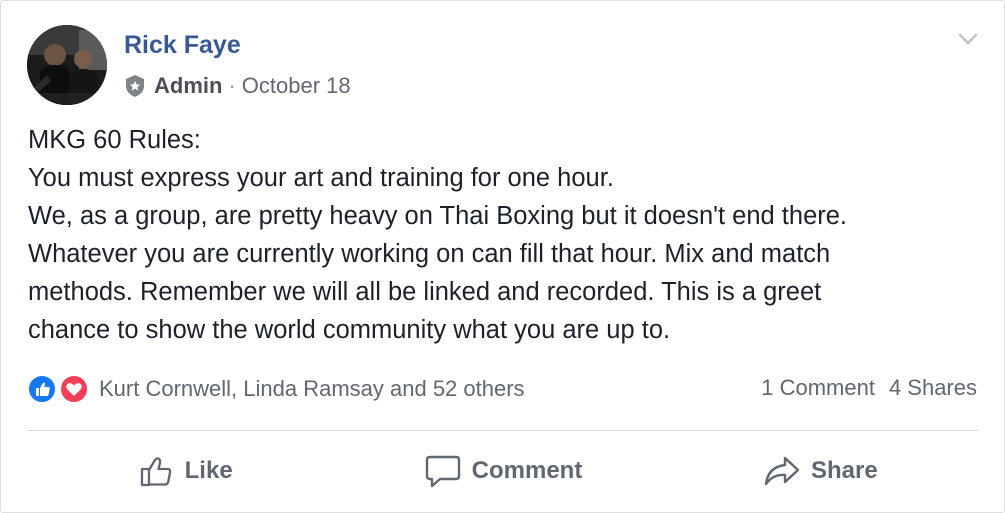 The width and height of the screenshot is (1005, 513). Describe the element at coordinates (208, 470) in the screenshot. I see `like-label: Like` at that location.